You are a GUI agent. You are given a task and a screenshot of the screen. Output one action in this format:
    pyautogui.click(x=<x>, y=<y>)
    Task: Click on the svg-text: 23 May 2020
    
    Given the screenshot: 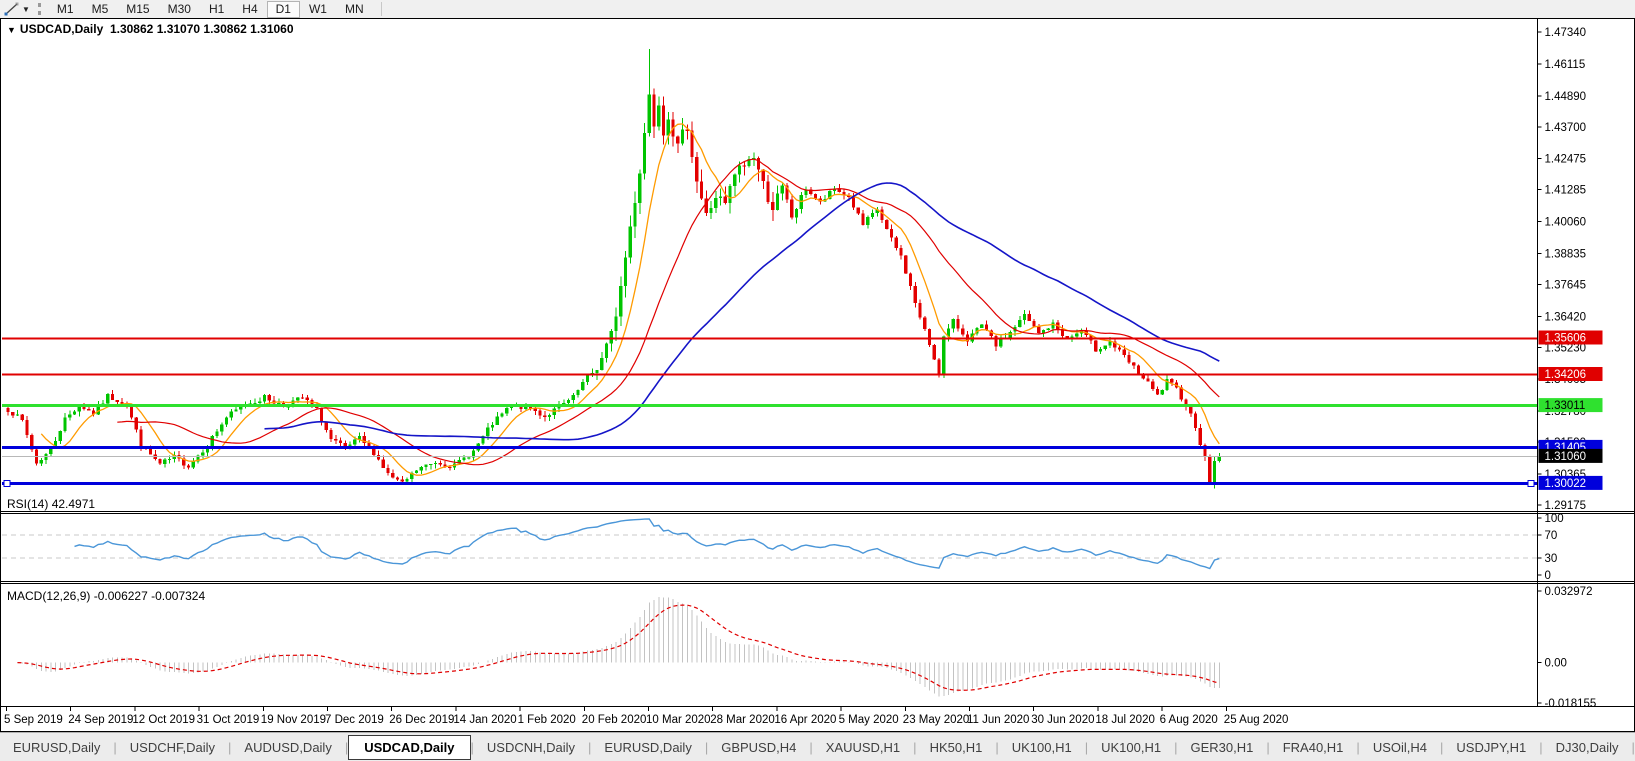 What is the action you would take?
    pyautogui.click(x=936, y=720)
    